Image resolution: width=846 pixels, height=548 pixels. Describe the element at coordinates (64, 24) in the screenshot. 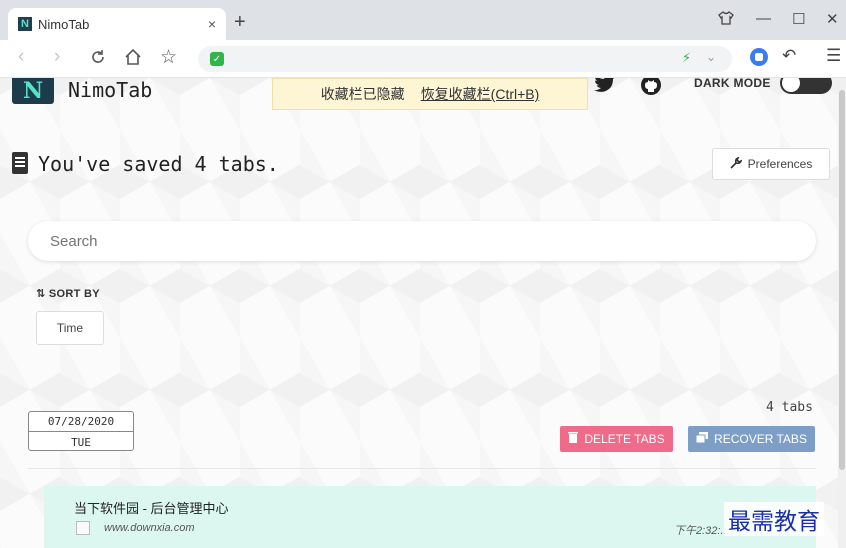

I see `browser-tab-title: NimoTab` at that location.